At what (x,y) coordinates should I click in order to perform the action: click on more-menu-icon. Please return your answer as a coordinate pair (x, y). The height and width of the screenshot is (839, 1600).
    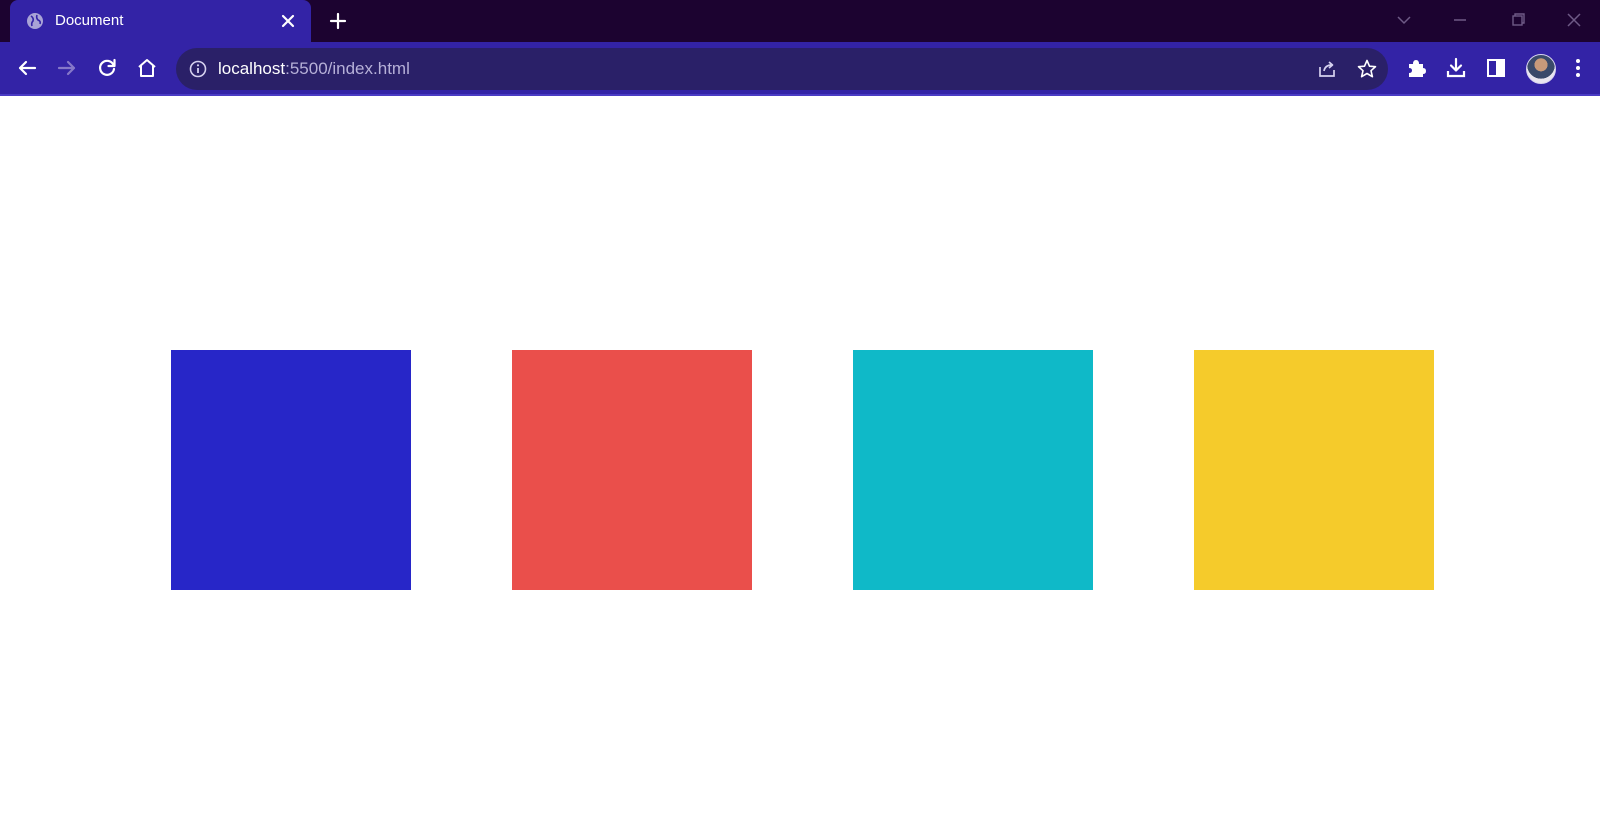
    Looking at the image, I should click on (1578, 68).